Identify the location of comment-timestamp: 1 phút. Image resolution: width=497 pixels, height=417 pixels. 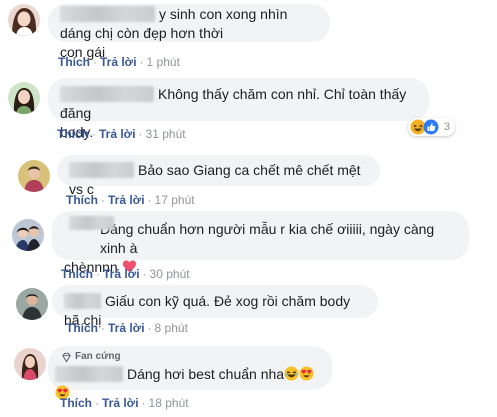
(163, 62).